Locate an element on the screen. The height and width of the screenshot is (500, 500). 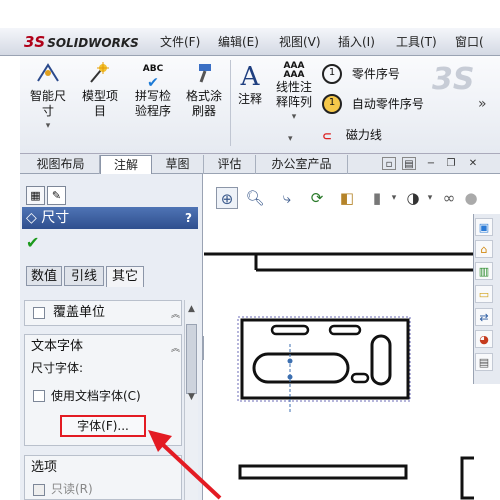
pm-title: 尺寸 is located at coordinates (55, 218).